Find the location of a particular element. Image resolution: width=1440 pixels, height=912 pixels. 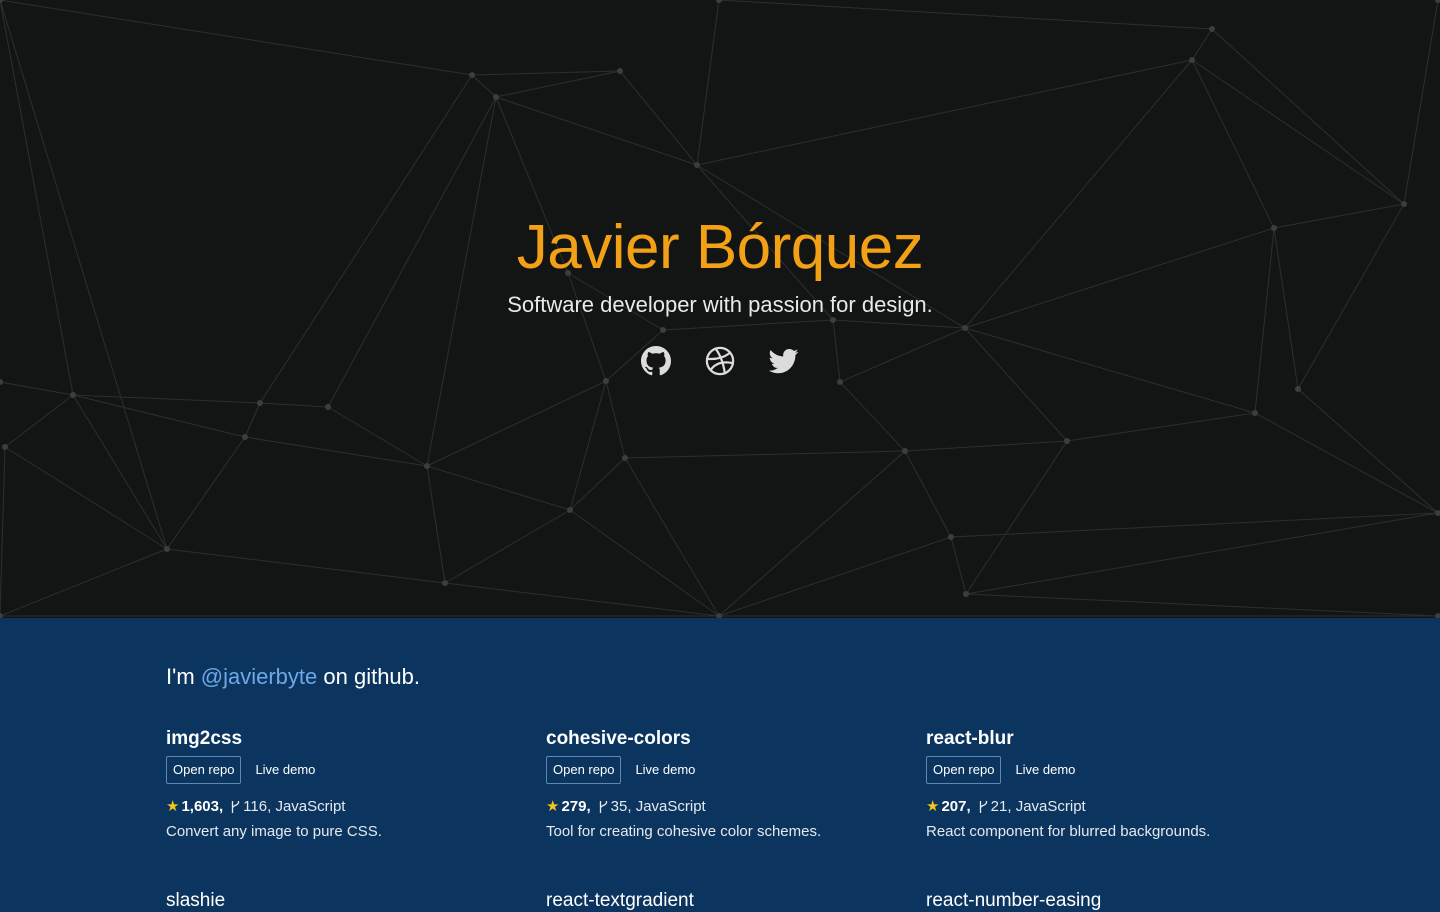

twitter-link is located at coordinates (784, 361).